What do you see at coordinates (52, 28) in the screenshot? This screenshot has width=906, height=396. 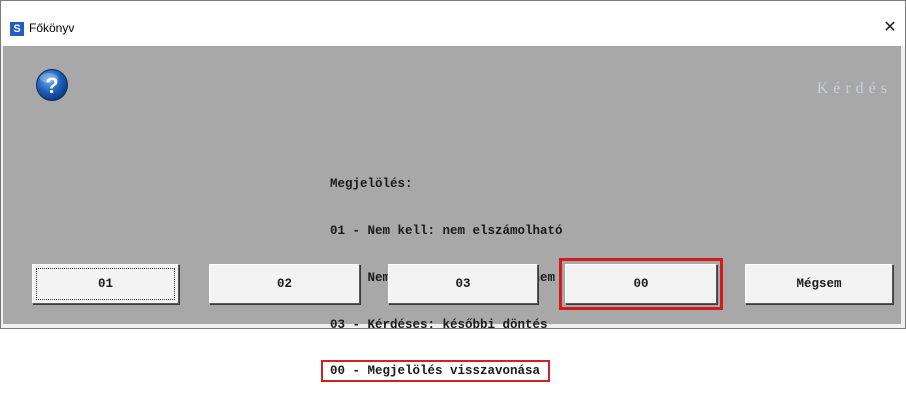 I see `window-title: Főkönyv` at bounding box center [52, 28].